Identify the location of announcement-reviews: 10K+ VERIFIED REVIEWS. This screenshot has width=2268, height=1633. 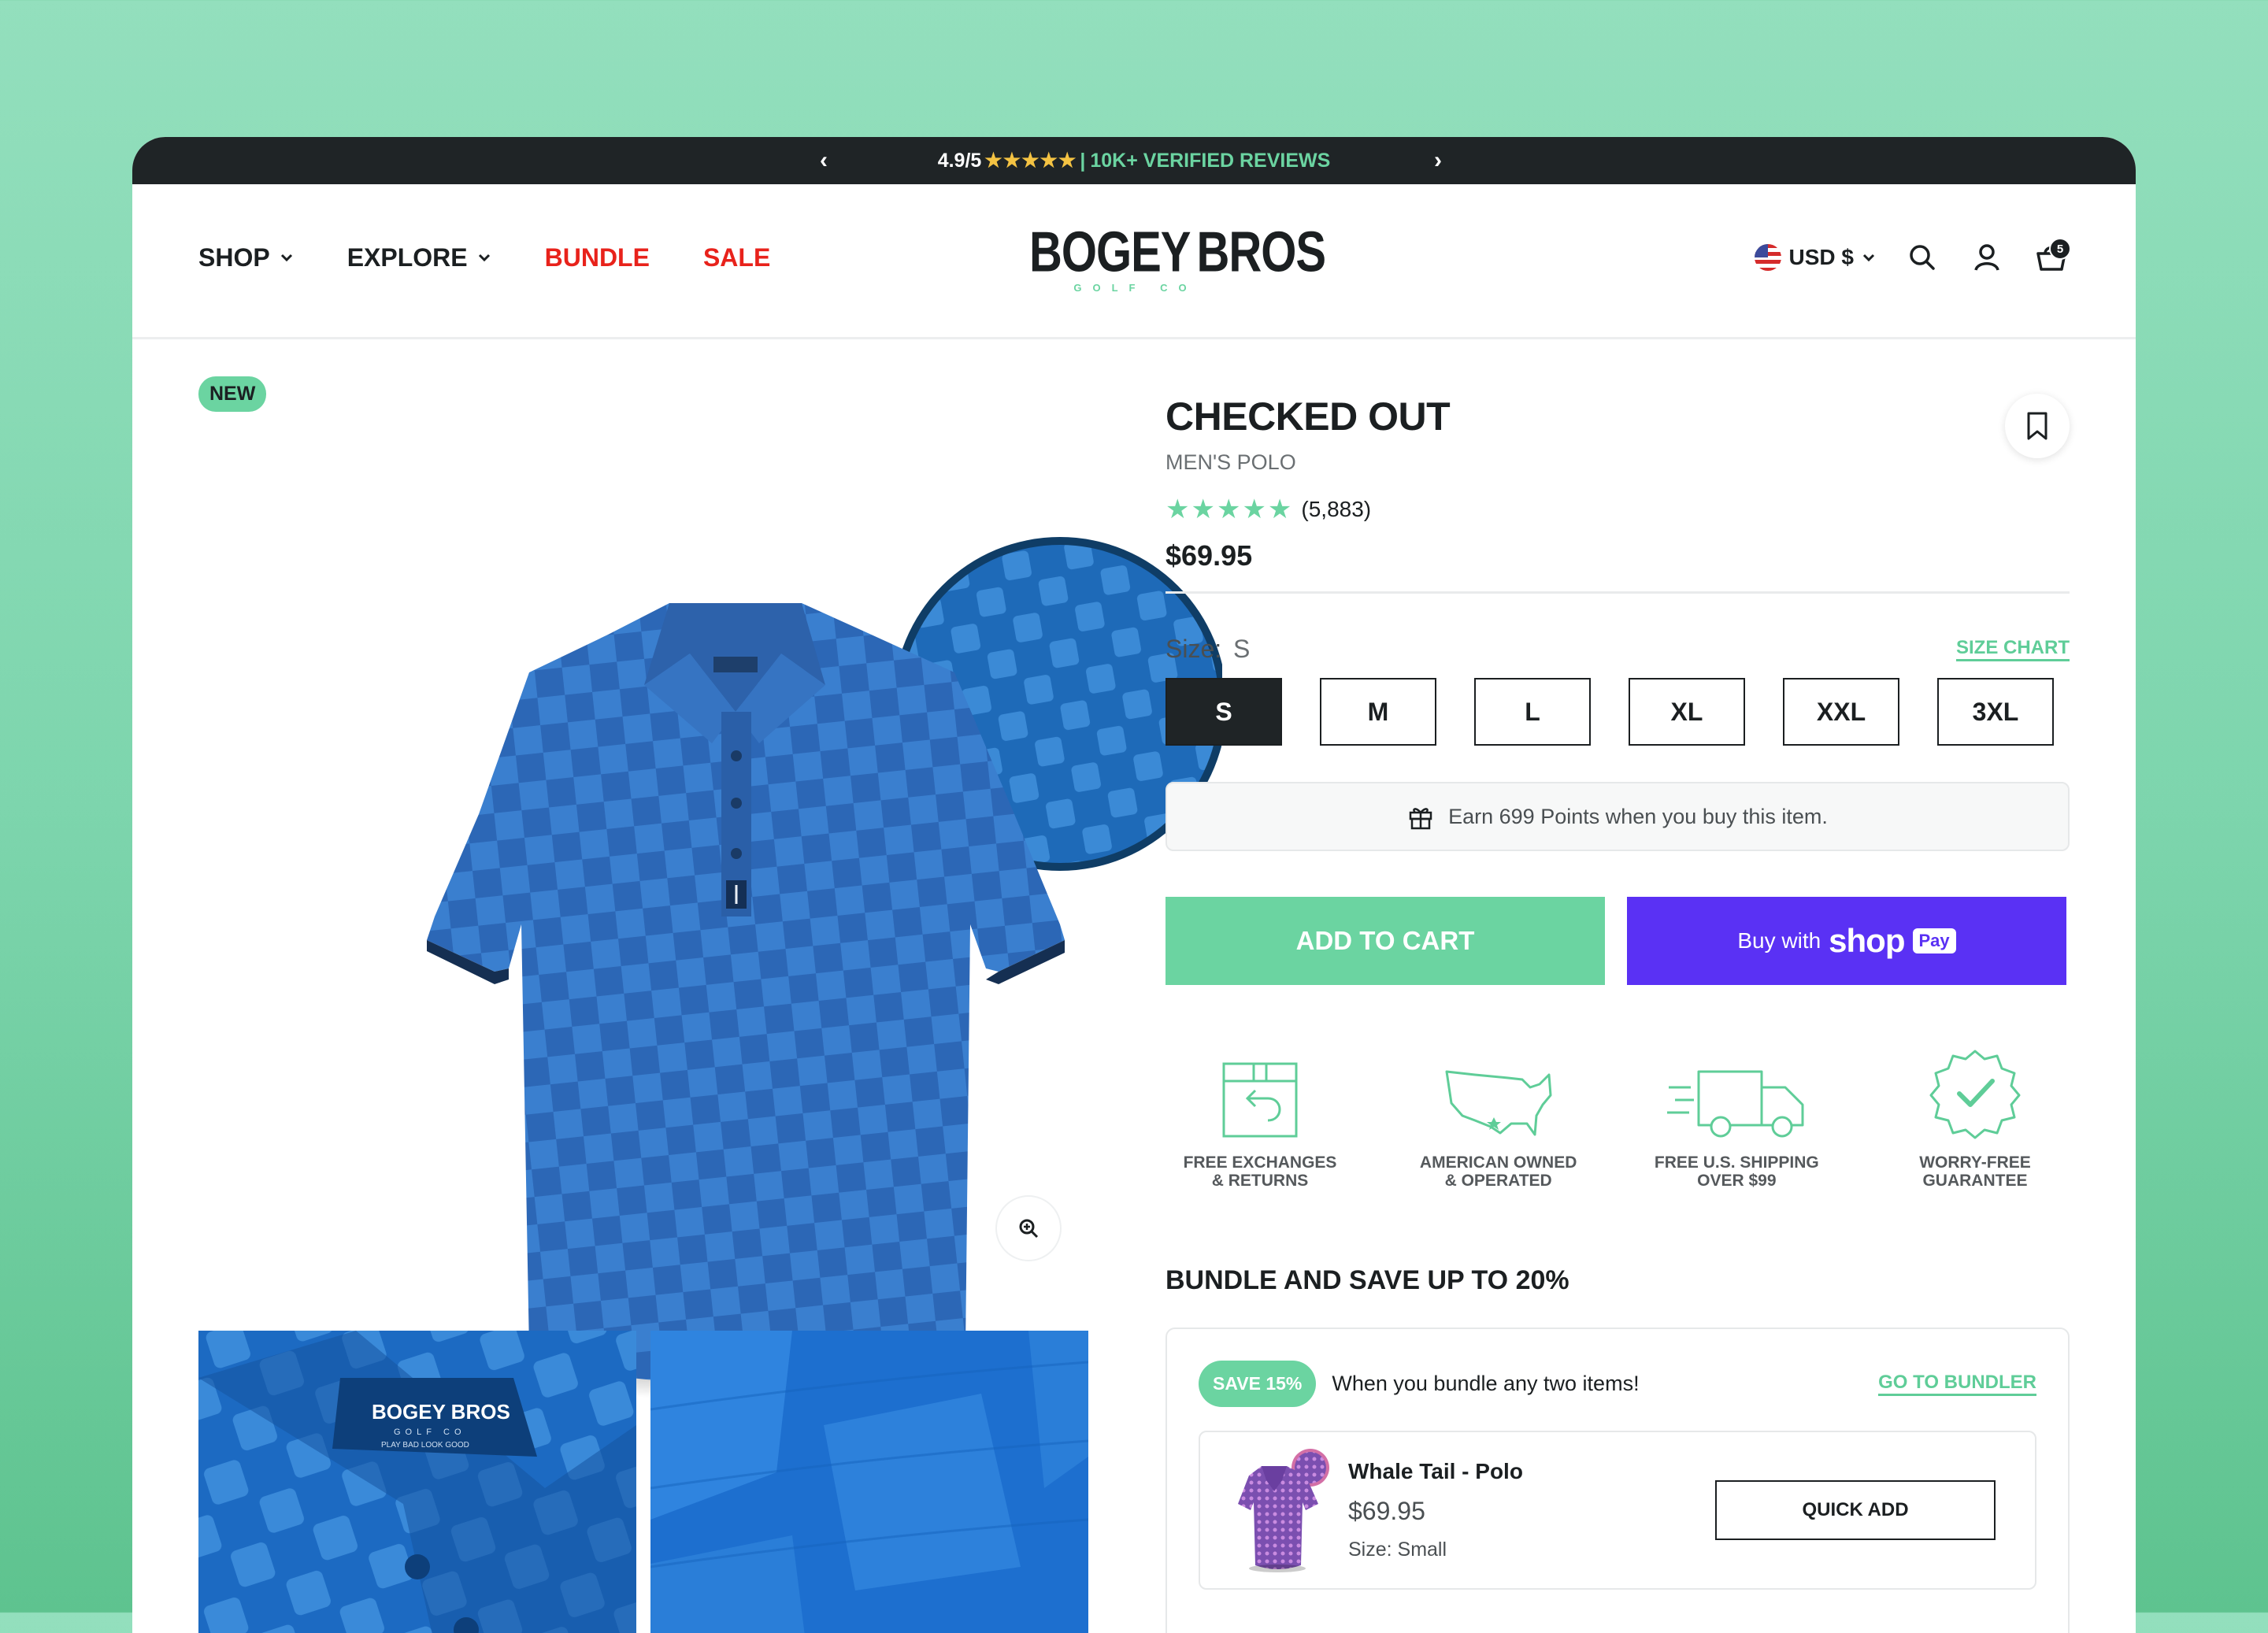
(1210, 160).